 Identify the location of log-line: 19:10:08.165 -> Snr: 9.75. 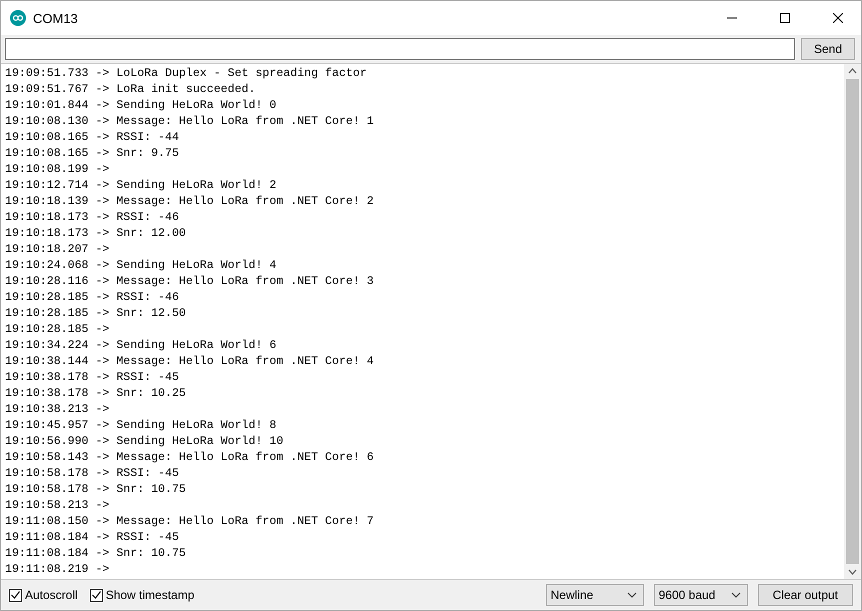
(92, 154).